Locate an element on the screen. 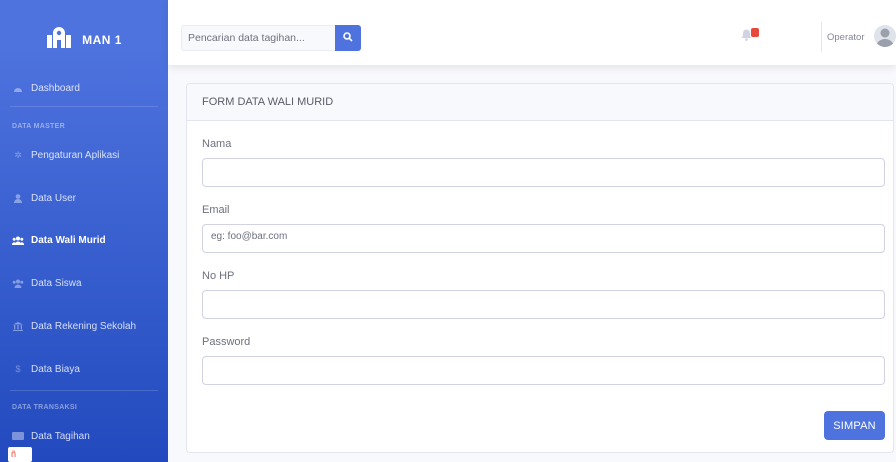 This screenshot has height=462, width=896. dashboard-icon is located at coordinates (18, 88).